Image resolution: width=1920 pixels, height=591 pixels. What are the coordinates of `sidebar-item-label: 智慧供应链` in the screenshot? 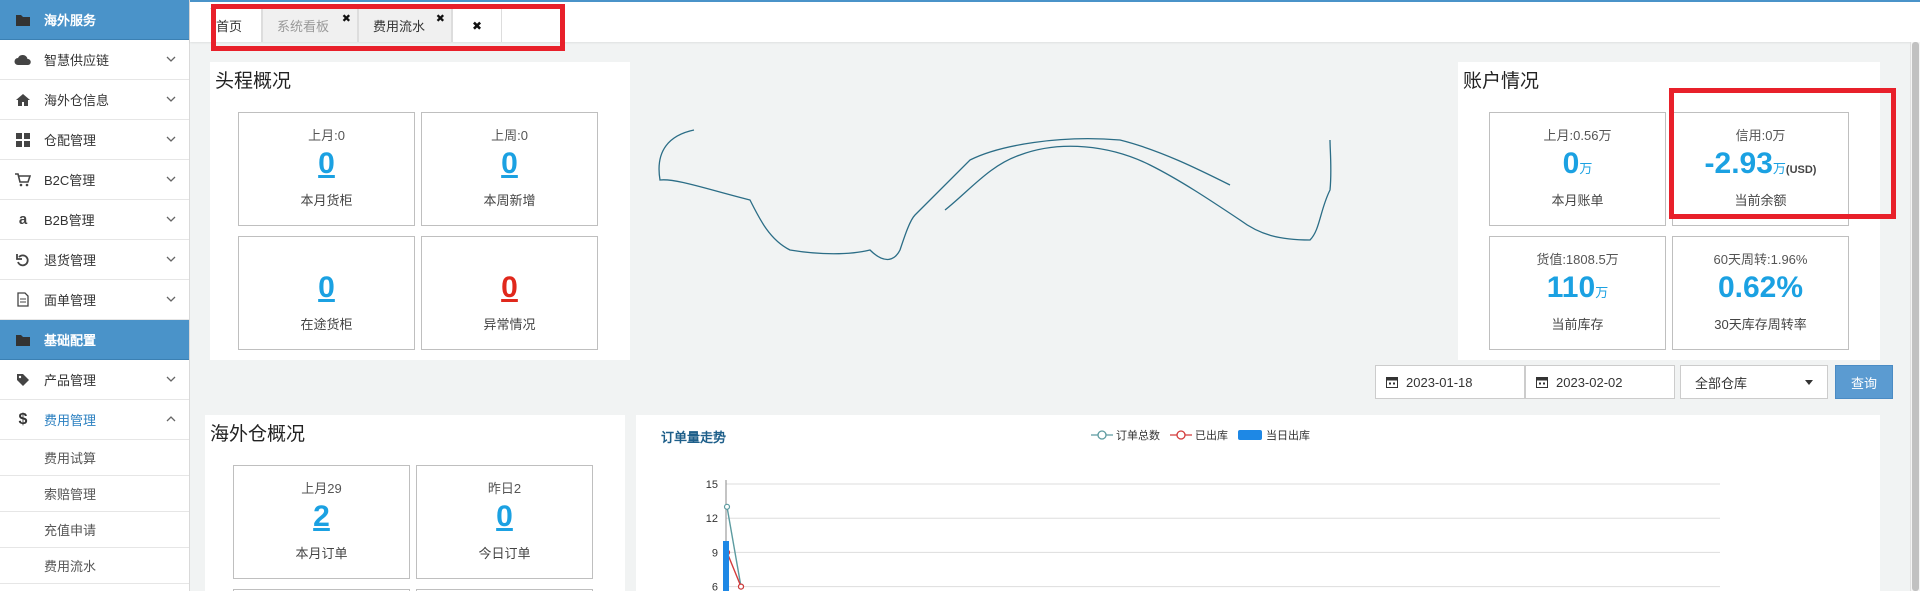 It's located at (77, 60).